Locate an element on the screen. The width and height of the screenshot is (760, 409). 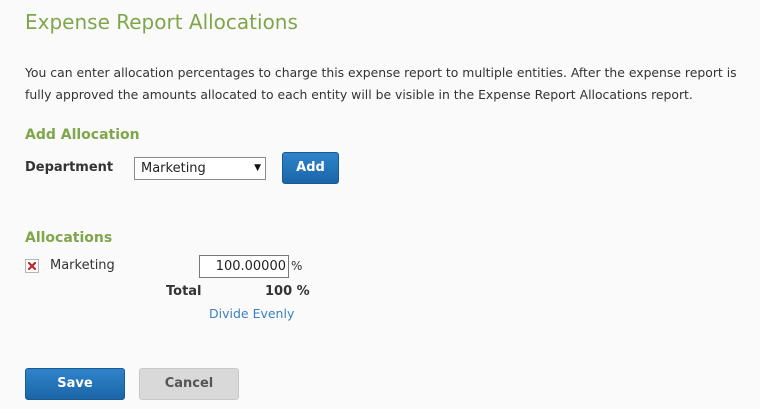
add-allocation-heading: Add Allocation is located at coordinates (82, 135).